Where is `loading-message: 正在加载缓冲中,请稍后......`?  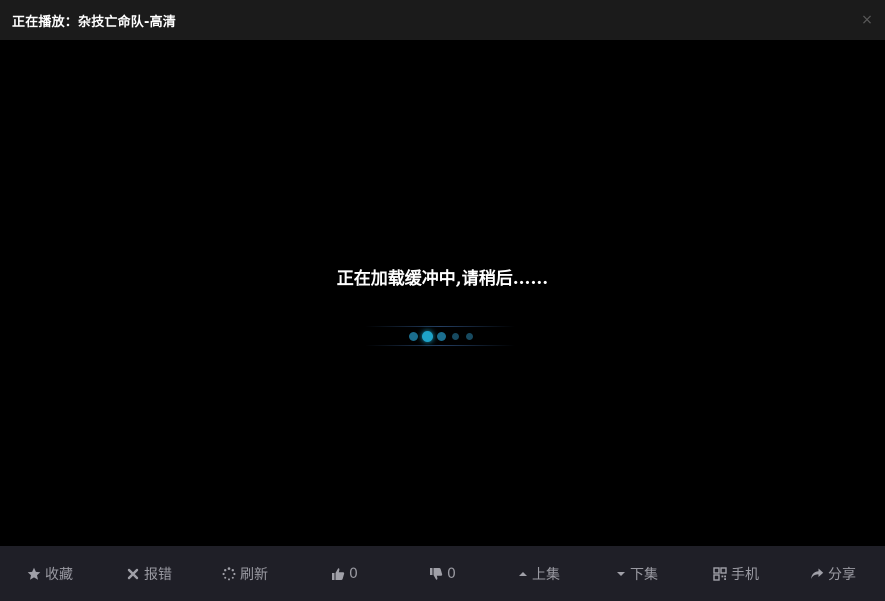 loading-message: 正在加载缓冲中,请稍后...... is located at coordinates (442, 279).